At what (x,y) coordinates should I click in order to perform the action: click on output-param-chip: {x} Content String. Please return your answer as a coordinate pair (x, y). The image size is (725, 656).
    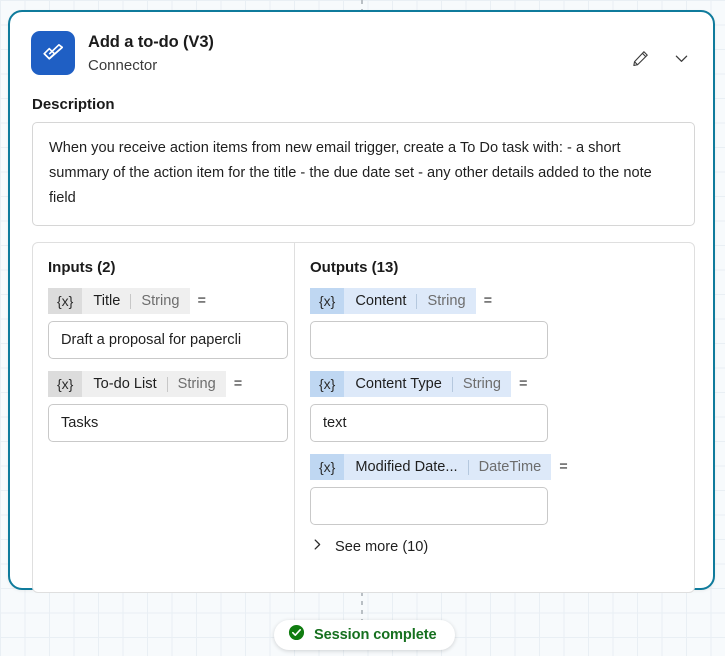
    Looking at the image, I should click on (393, 301).